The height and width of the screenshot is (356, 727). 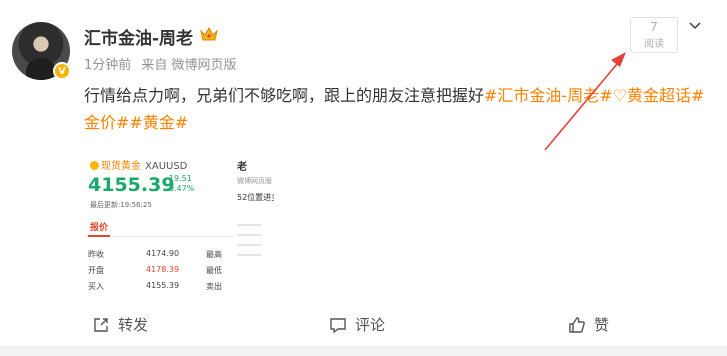 What do you see at coordinates (121, 205) in the screenshot?
I see `quote-updated: 最后更新:19:56:25` at bounding box center [121, 205].